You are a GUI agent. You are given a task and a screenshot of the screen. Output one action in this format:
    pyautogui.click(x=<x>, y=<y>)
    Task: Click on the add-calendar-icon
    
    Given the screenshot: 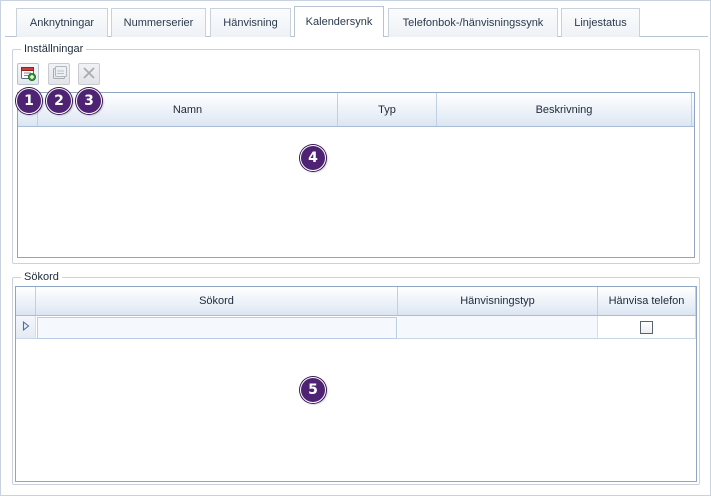 What is the action you would take?
    pyautogui.click(x=28, y=74)
    